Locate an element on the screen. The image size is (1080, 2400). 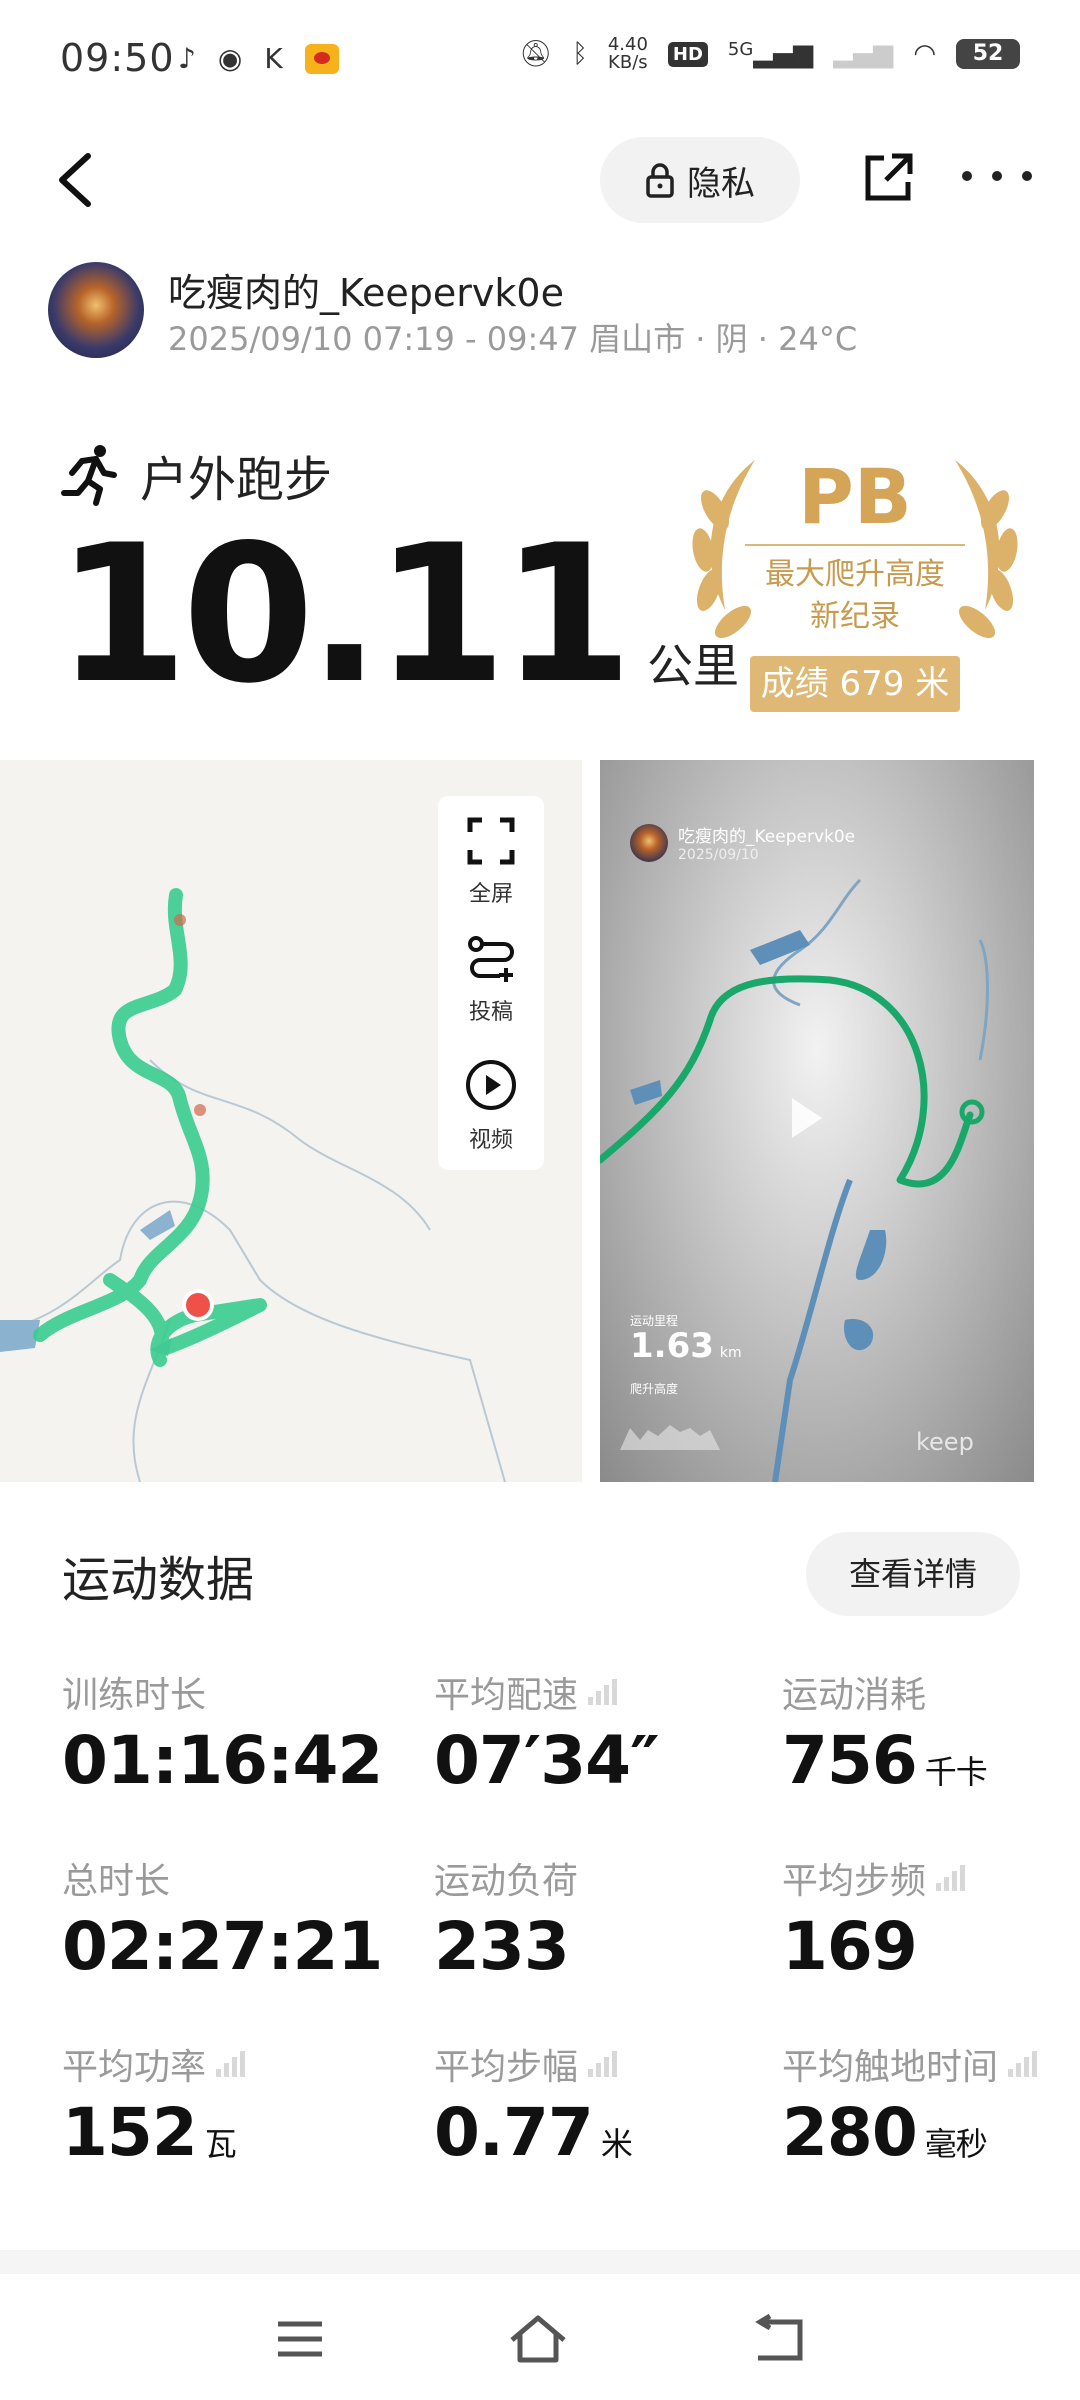
share-icon is located at coordinates (888, 178).